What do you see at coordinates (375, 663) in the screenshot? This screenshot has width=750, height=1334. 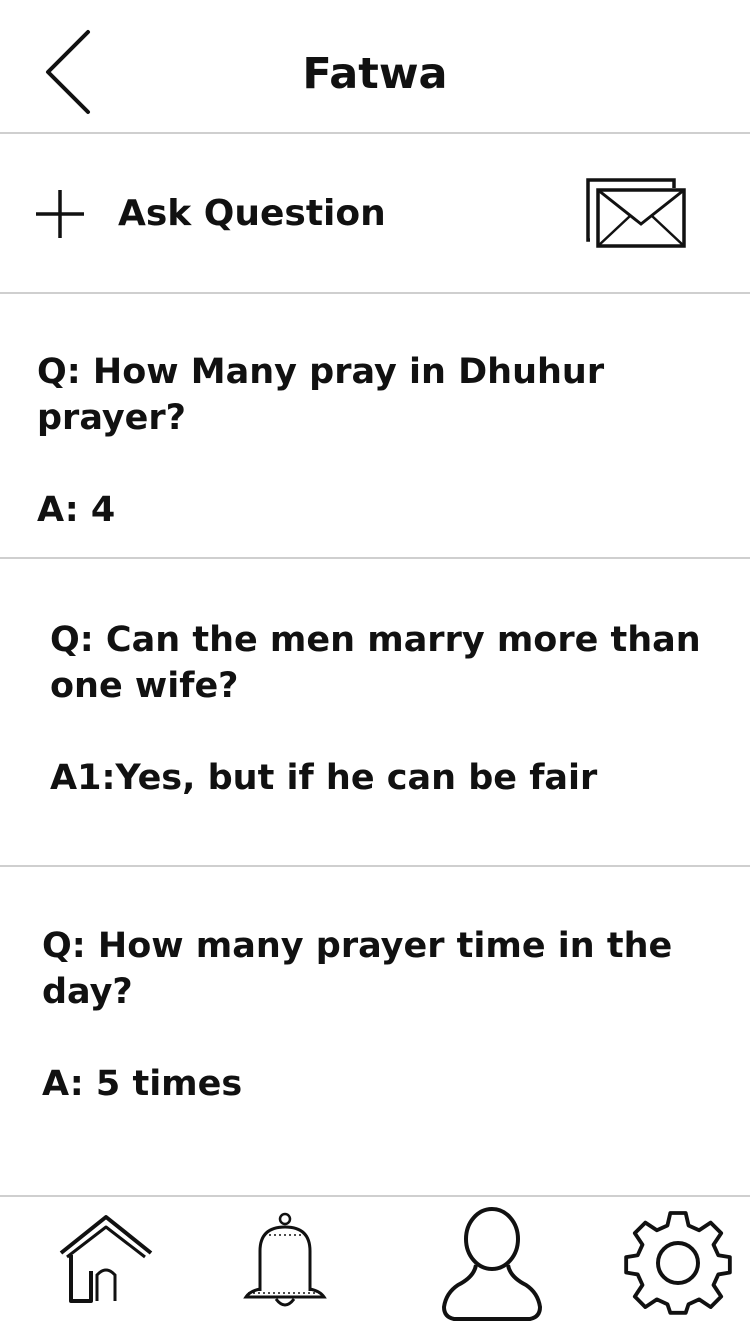 I see `question-text: Q: Can the men marry more than one wife?` at bounding box center [375, 663].